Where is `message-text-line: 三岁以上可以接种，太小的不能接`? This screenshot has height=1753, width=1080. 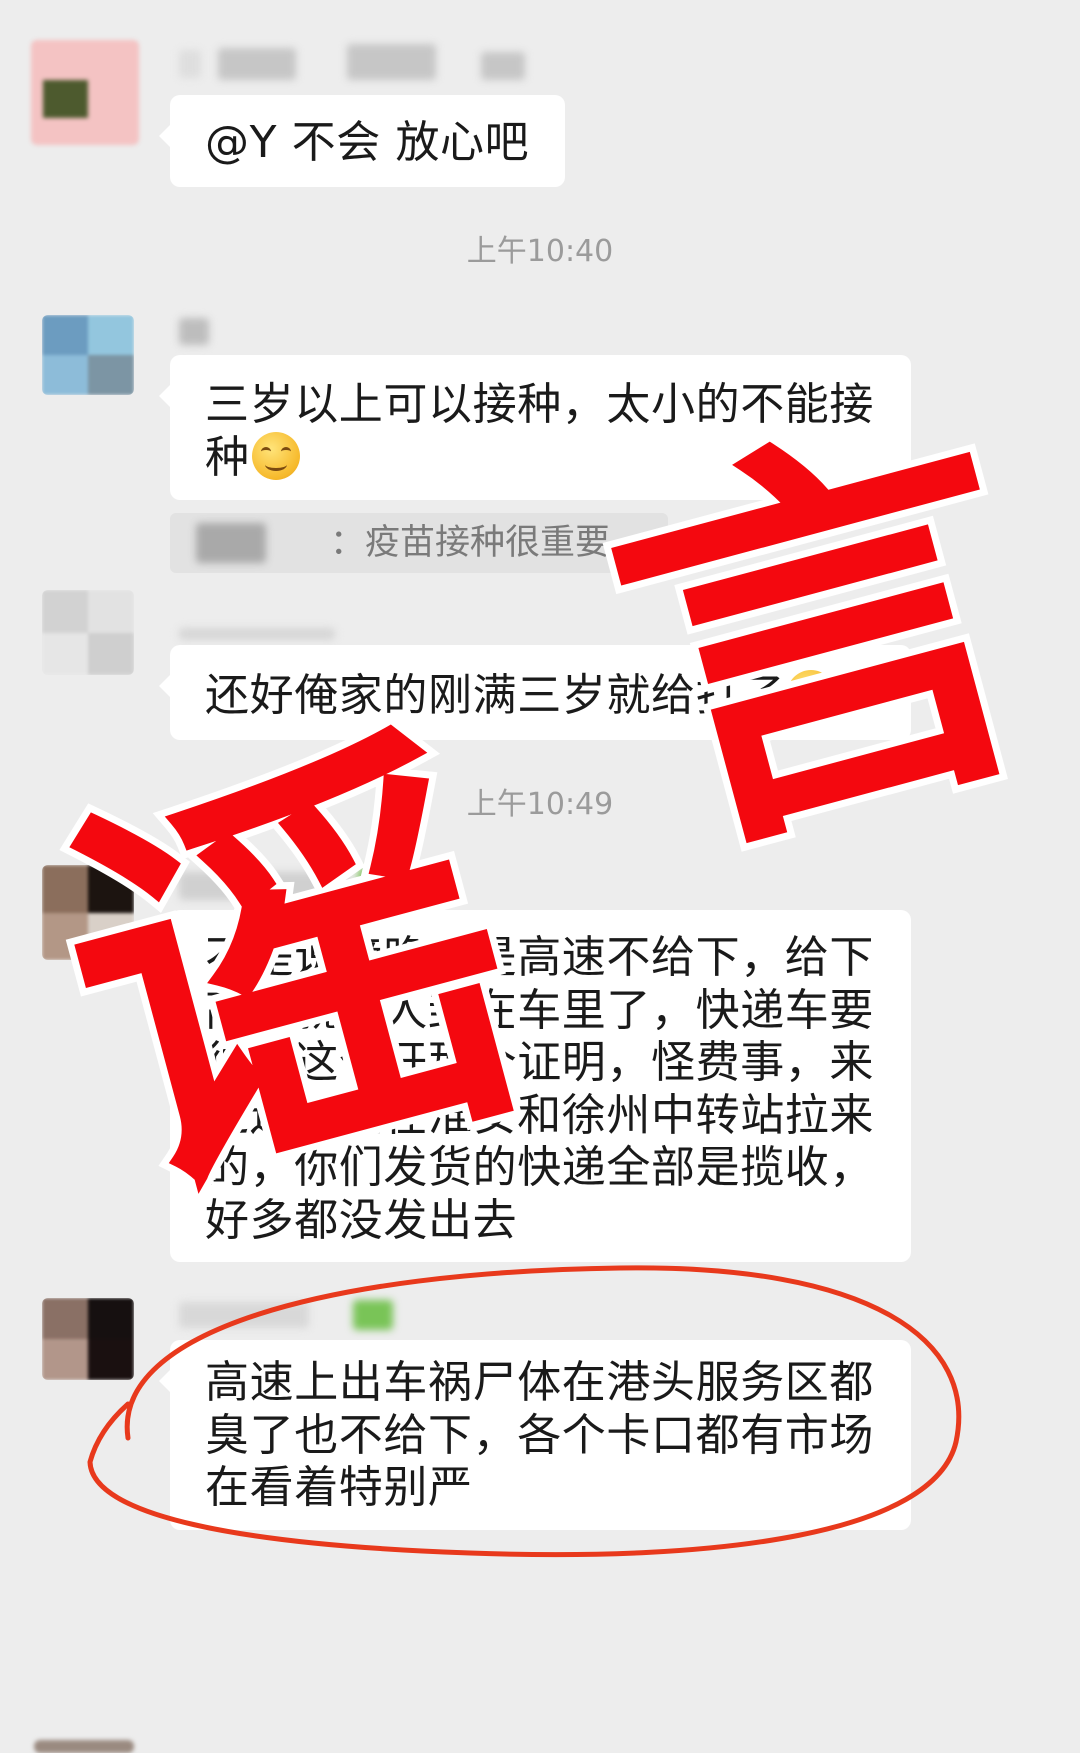 message-text-line: 三岁以上可以接种，太小的不能接 is located at coordinates (539, 404).